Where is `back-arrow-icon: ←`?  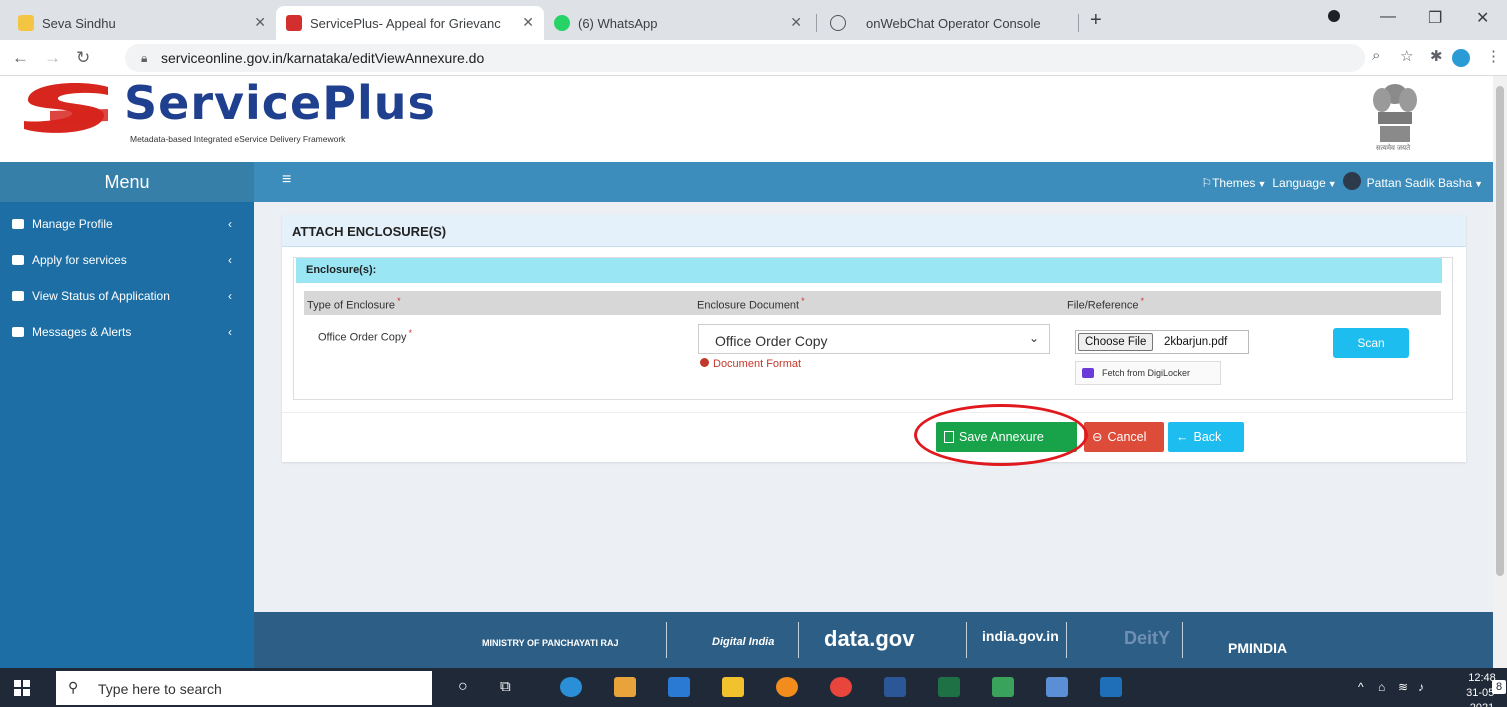
back-arrow-icon: ← is located at coordinates (20, 58).